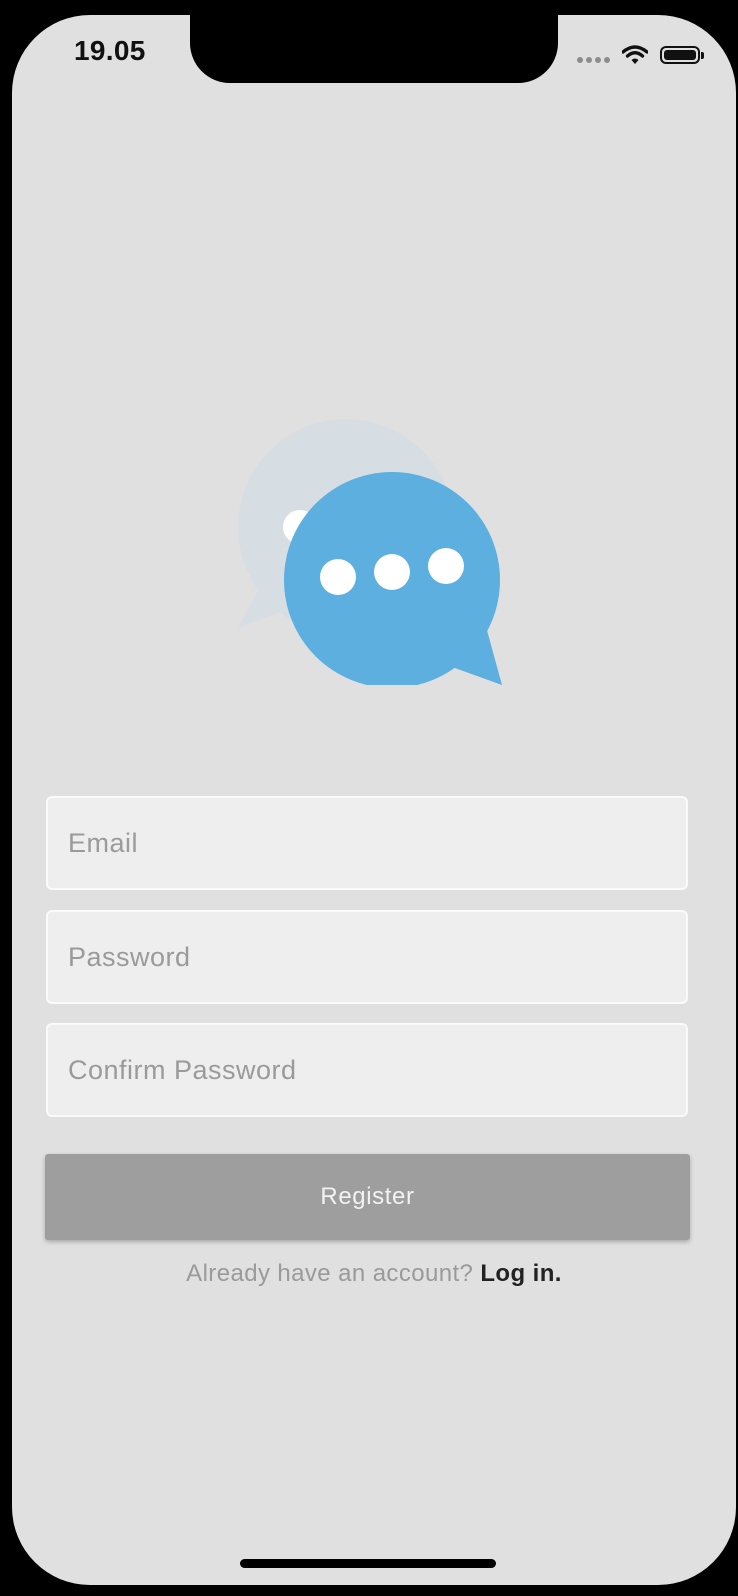  What do you see at coordinates (374, 49) in the screenshot?
I see `device-notch` at bounding box center [374, 49].